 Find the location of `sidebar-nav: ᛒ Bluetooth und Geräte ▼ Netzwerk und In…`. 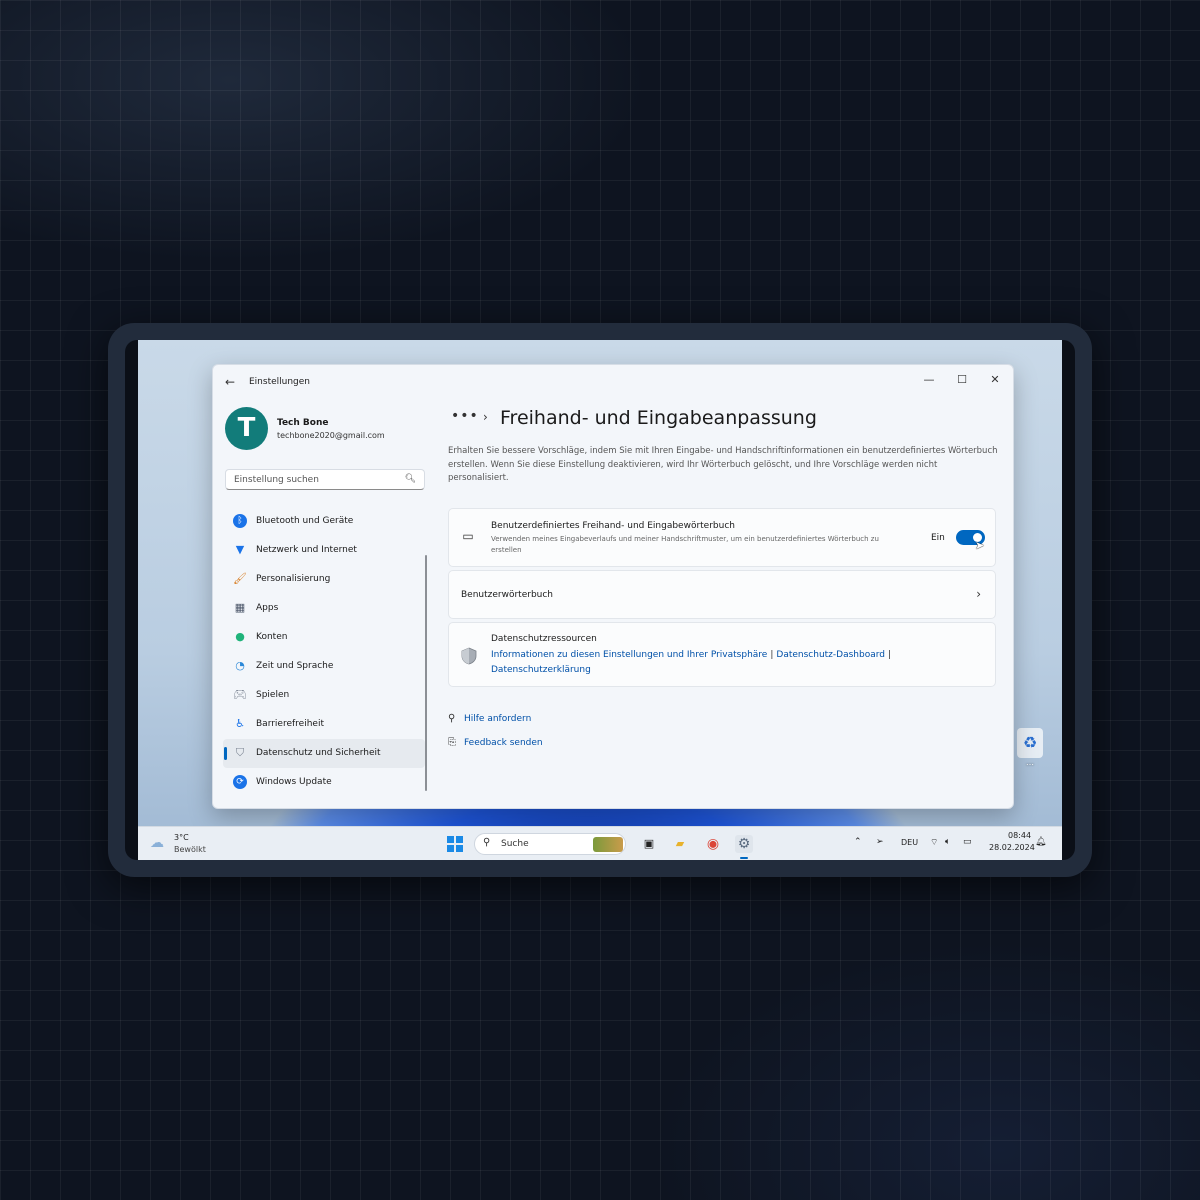

sidebar-nav: ᛒ Bluetooth und Geräte ▼ Netzwerk und In… is located at coordinates (324, 652).